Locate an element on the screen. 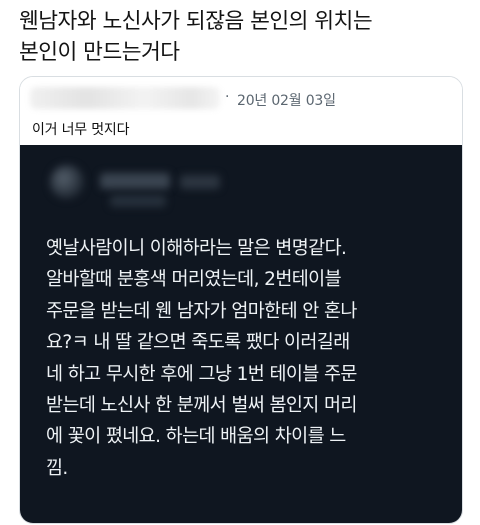  blurred-display-name is located at coordinates (135, 181).